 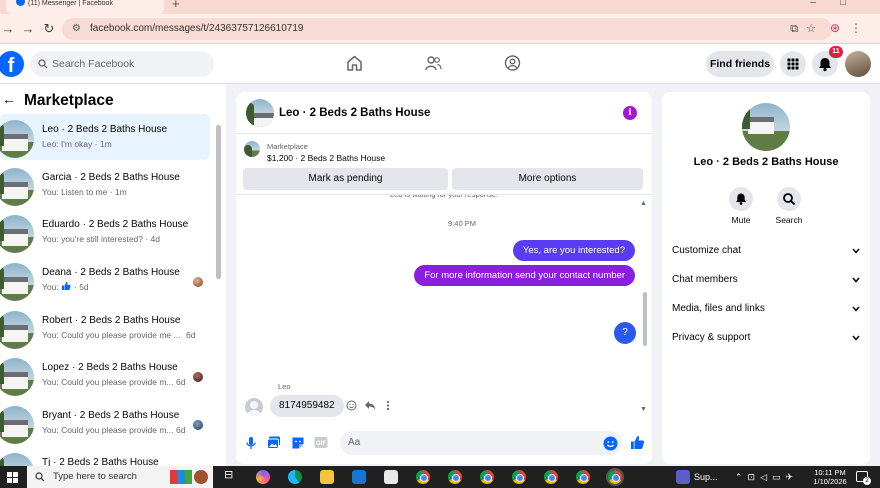 What do you see at coordinates (481, 443) in the screenshot?
I see `message-input: Aa` at bounding box center [481, 443].